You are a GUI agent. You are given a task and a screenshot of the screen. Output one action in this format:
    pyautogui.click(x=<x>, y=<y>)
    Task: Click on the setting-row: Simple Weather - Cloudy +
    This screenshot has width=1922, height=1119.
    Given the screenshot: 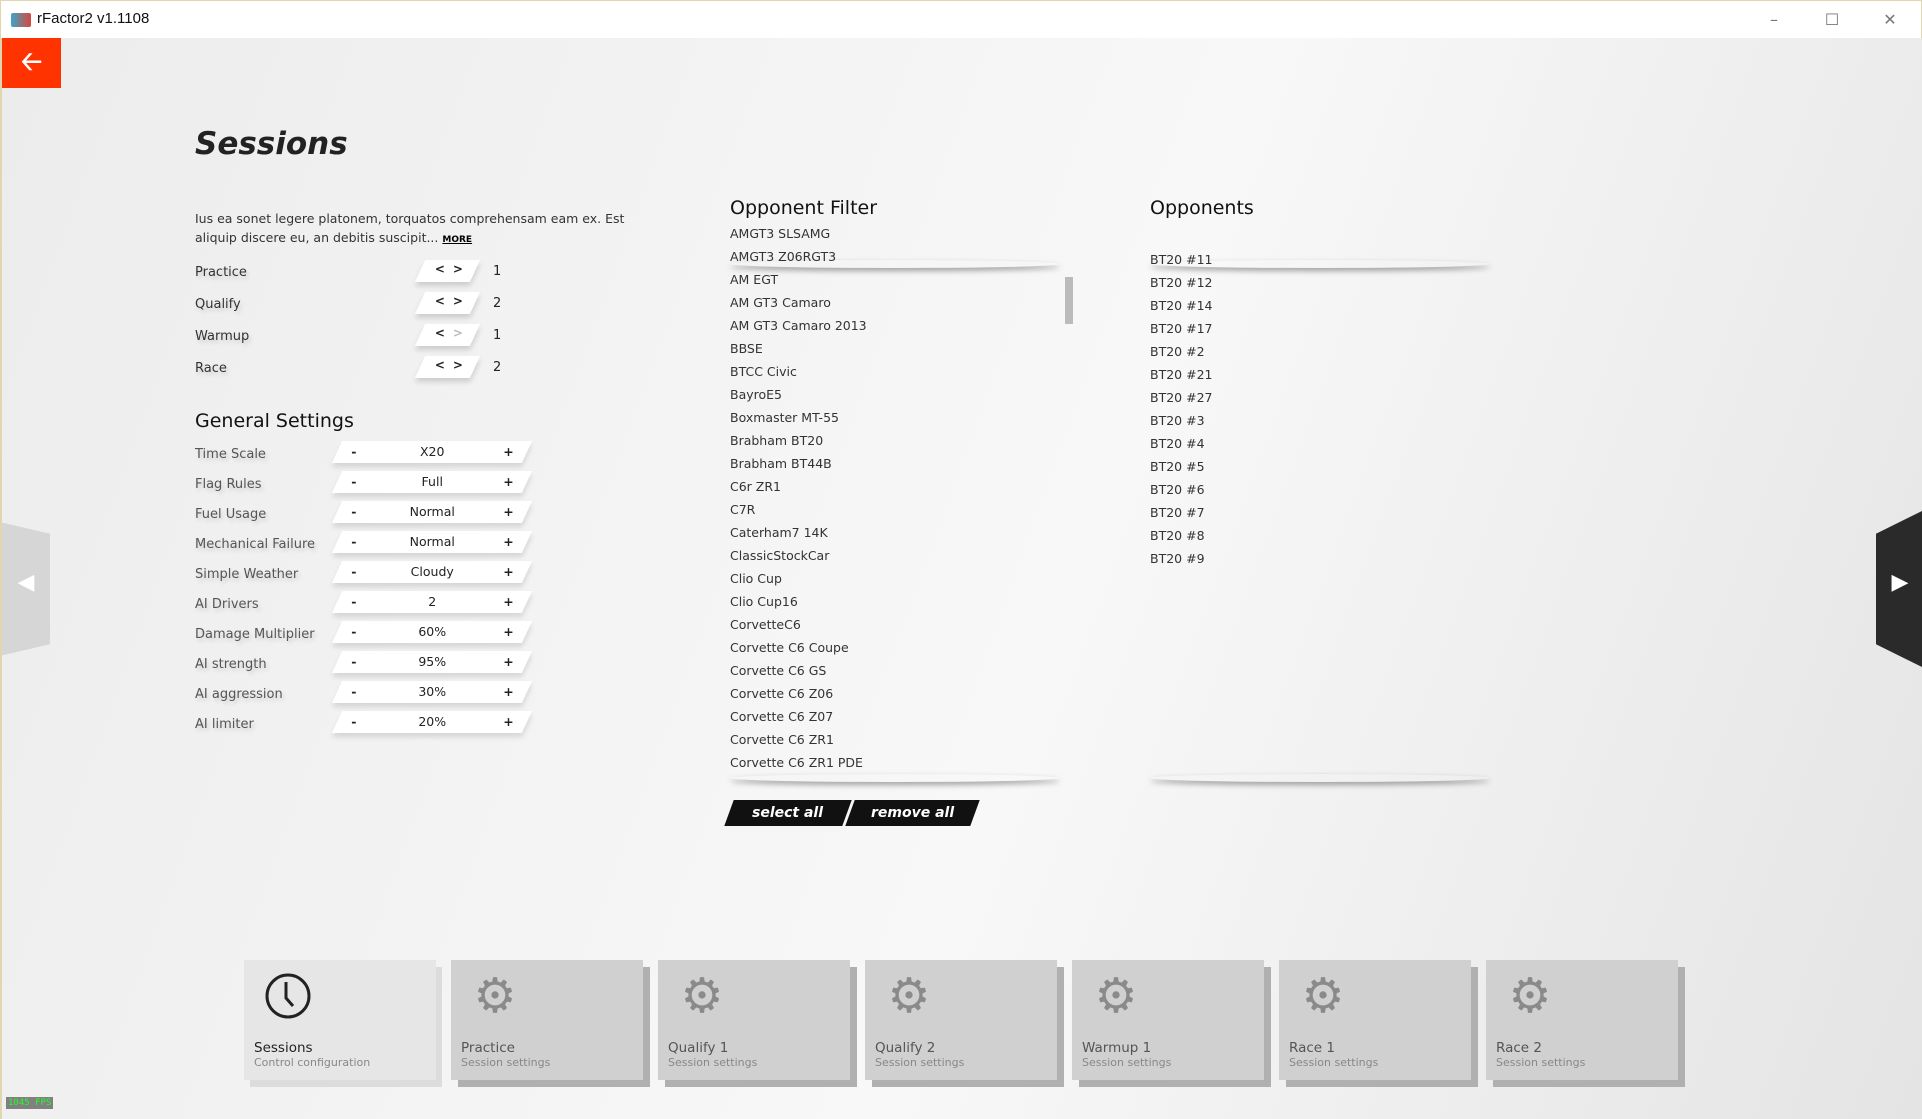 What is the action you would take?
    pyautogui.click(x=365, y=574)
    